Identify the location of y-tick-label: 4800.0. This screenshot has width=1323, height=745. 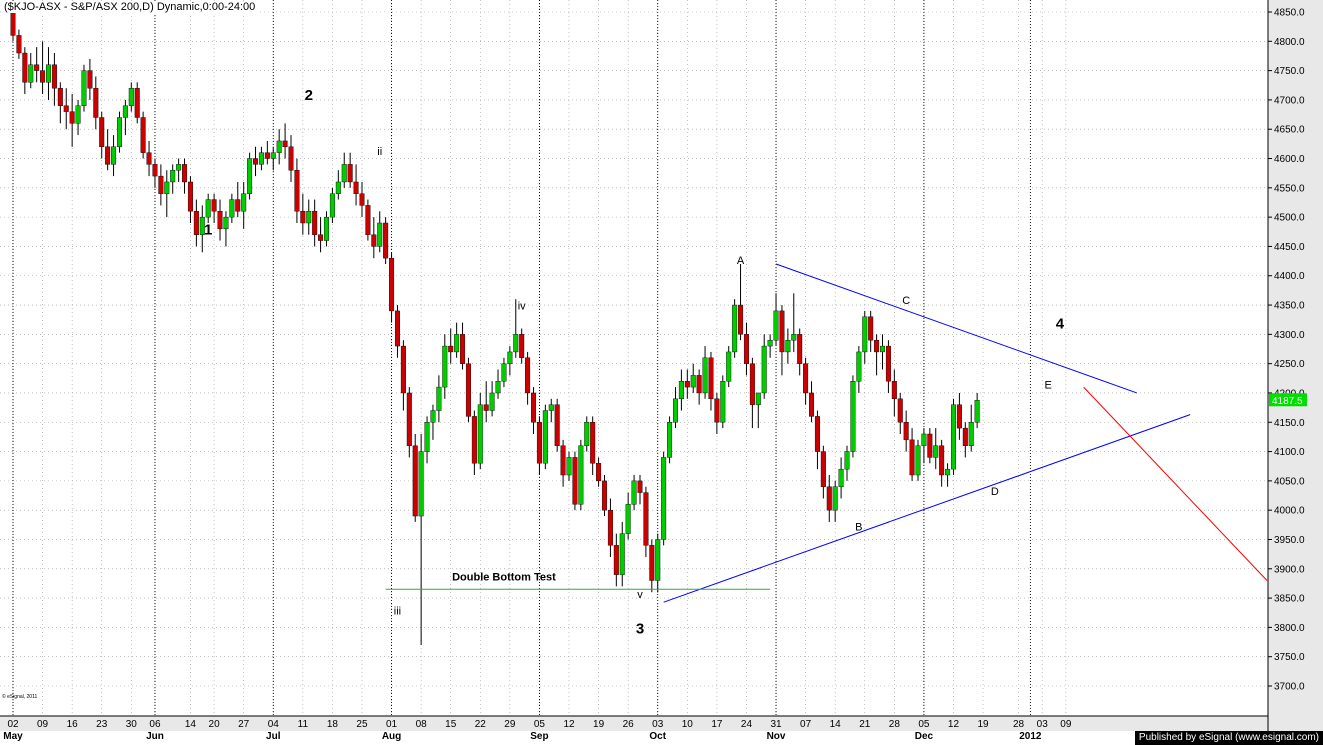
(1289, 42).